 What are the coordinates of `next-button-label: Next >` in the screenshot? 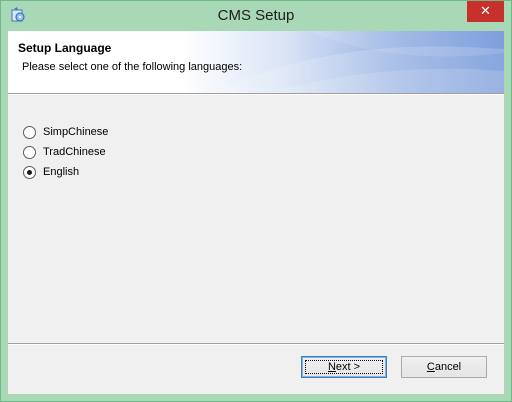 It's located at (344, 367).